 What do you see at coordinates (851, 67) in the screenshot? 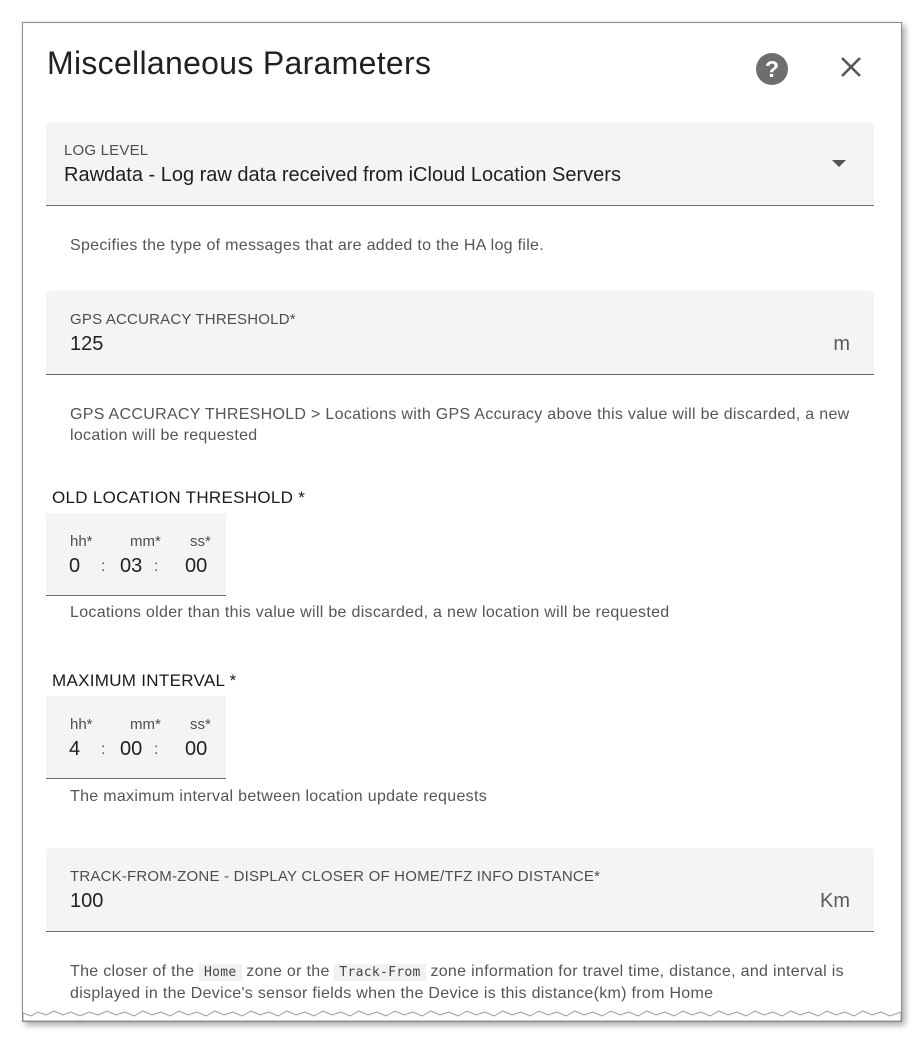
I see `close-icon` at bounding box center [851, 67].